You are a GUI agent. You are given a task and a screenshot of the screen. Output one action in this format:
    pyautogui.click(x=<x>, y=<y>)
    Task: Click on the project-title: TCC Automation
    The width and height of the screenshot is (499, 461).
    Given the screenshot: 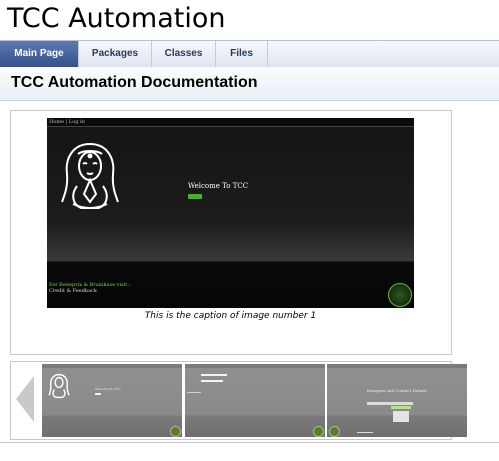 What is the action you would take?
    pyautogui.click(x=116, y=18)
    